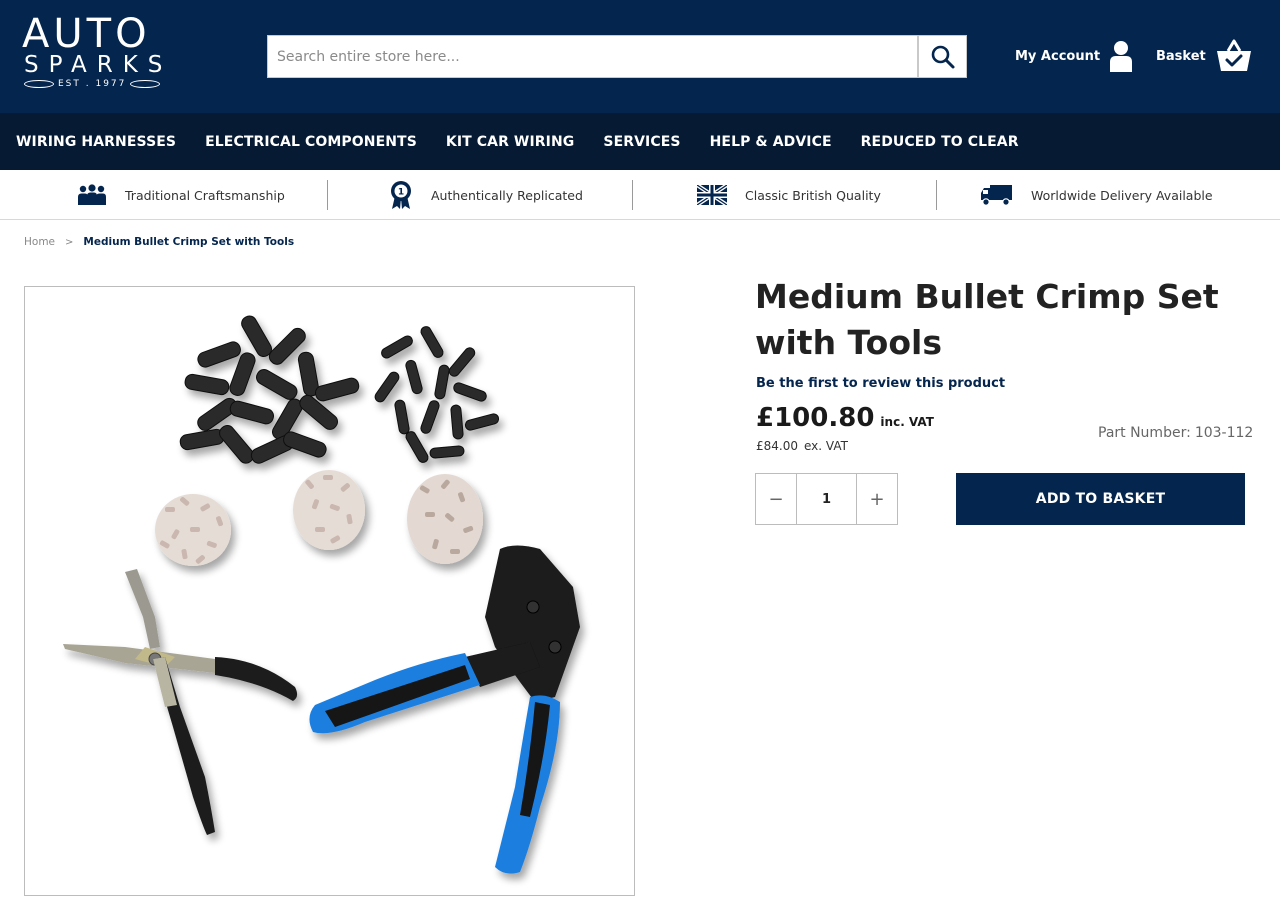 Image resolution: width=1280 pixels, height=919 pixels. I want to click on logo-est-text: EST . 1977, so click(92, 84).